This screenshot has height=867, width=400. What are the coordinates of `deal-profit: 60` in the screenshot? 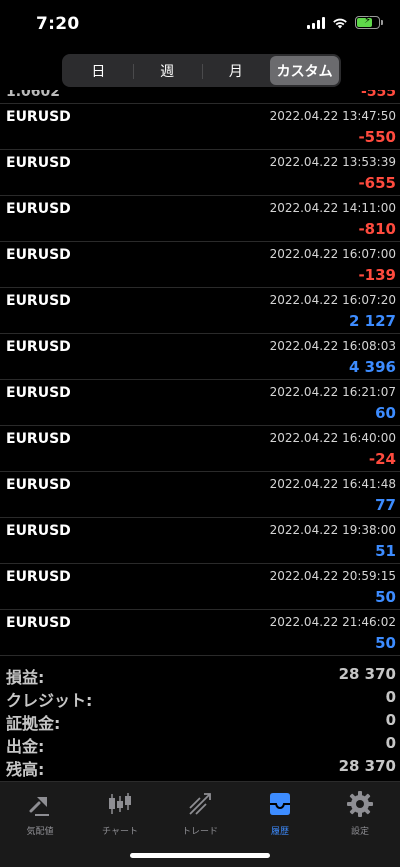 It's located at (385, 413).